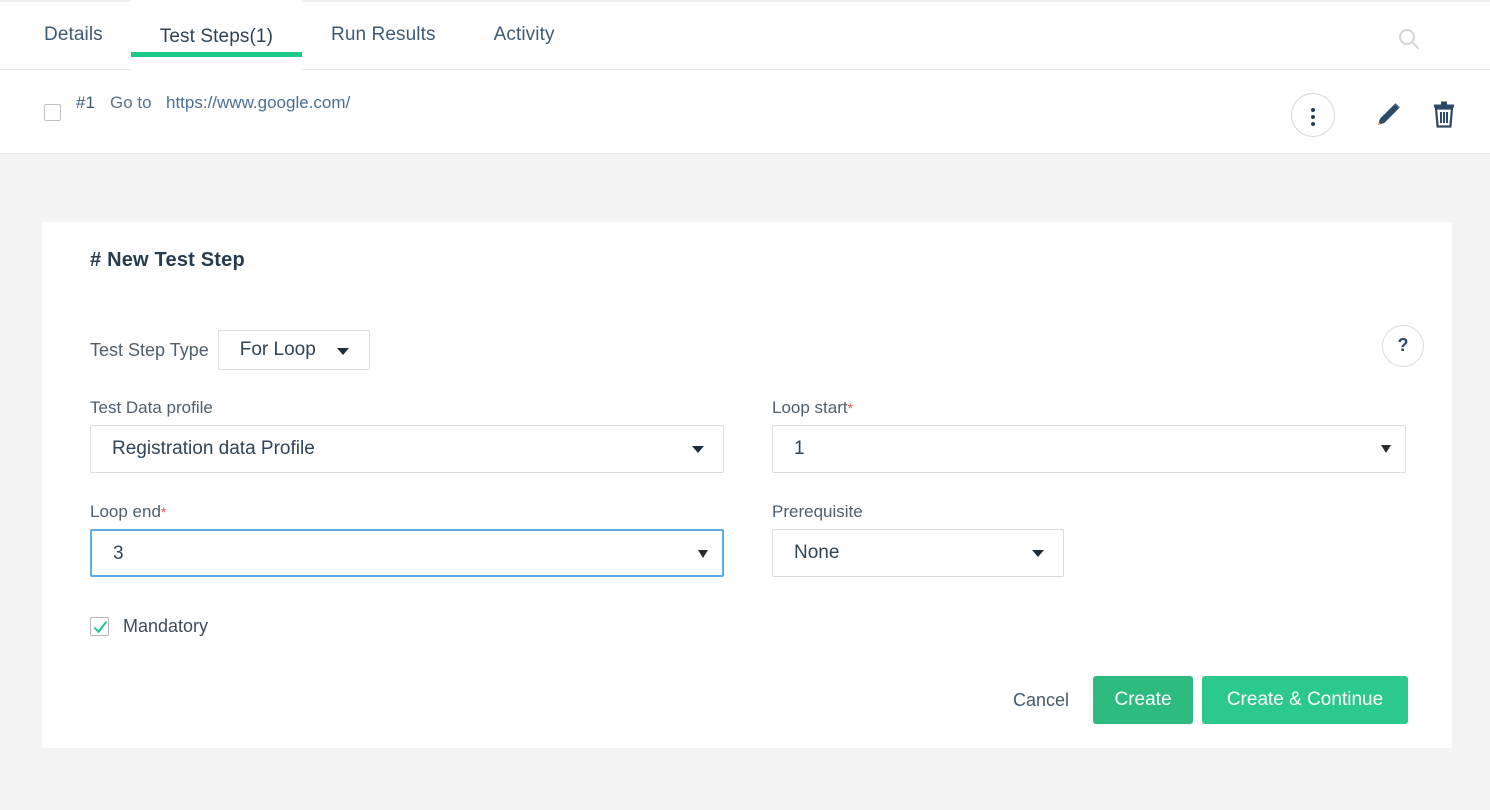  I want to click on create-and-continue-button: Create & Continue, so click(1305, 700).